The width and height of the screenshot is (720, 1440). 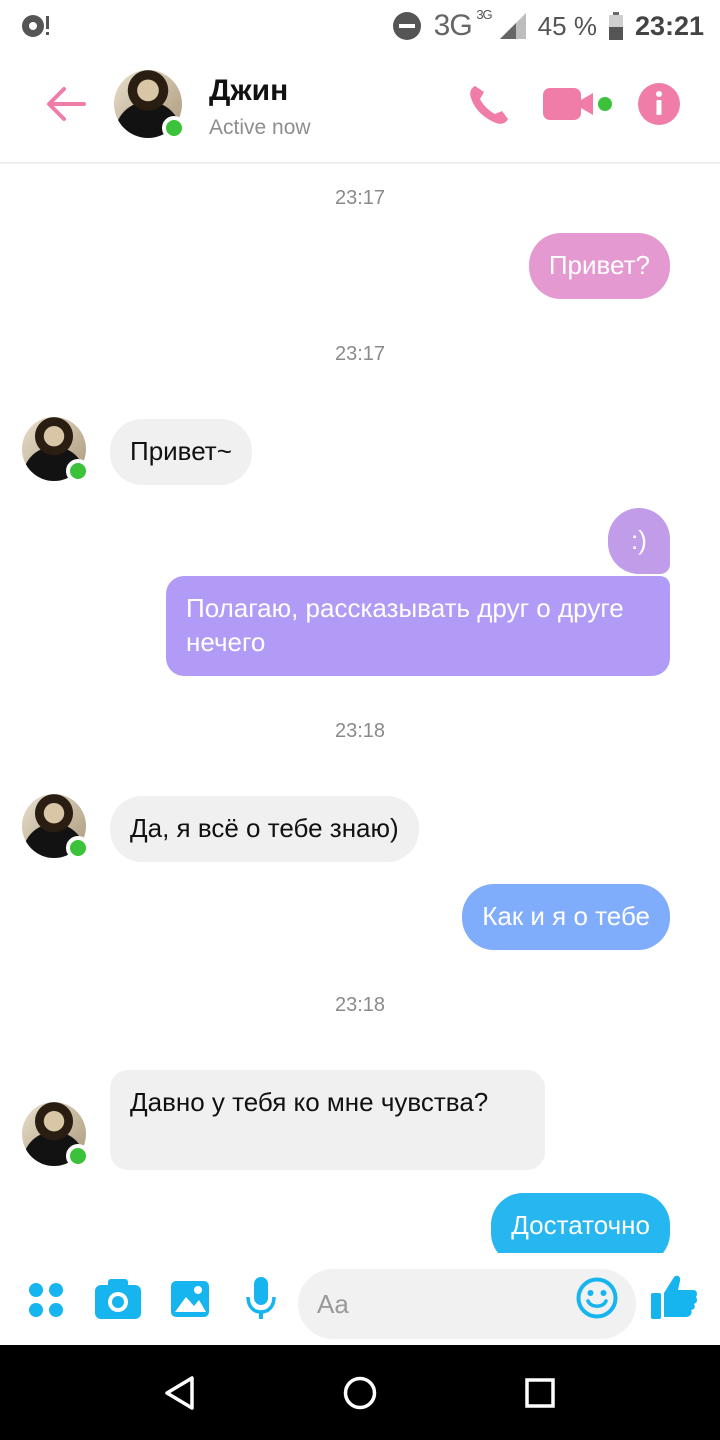 What do you see at coordinates (327, 1120) in the screenshot?
I see `incoming-message: Давно у тебя ко мне чувства?` at bounding box center [327, 1120].